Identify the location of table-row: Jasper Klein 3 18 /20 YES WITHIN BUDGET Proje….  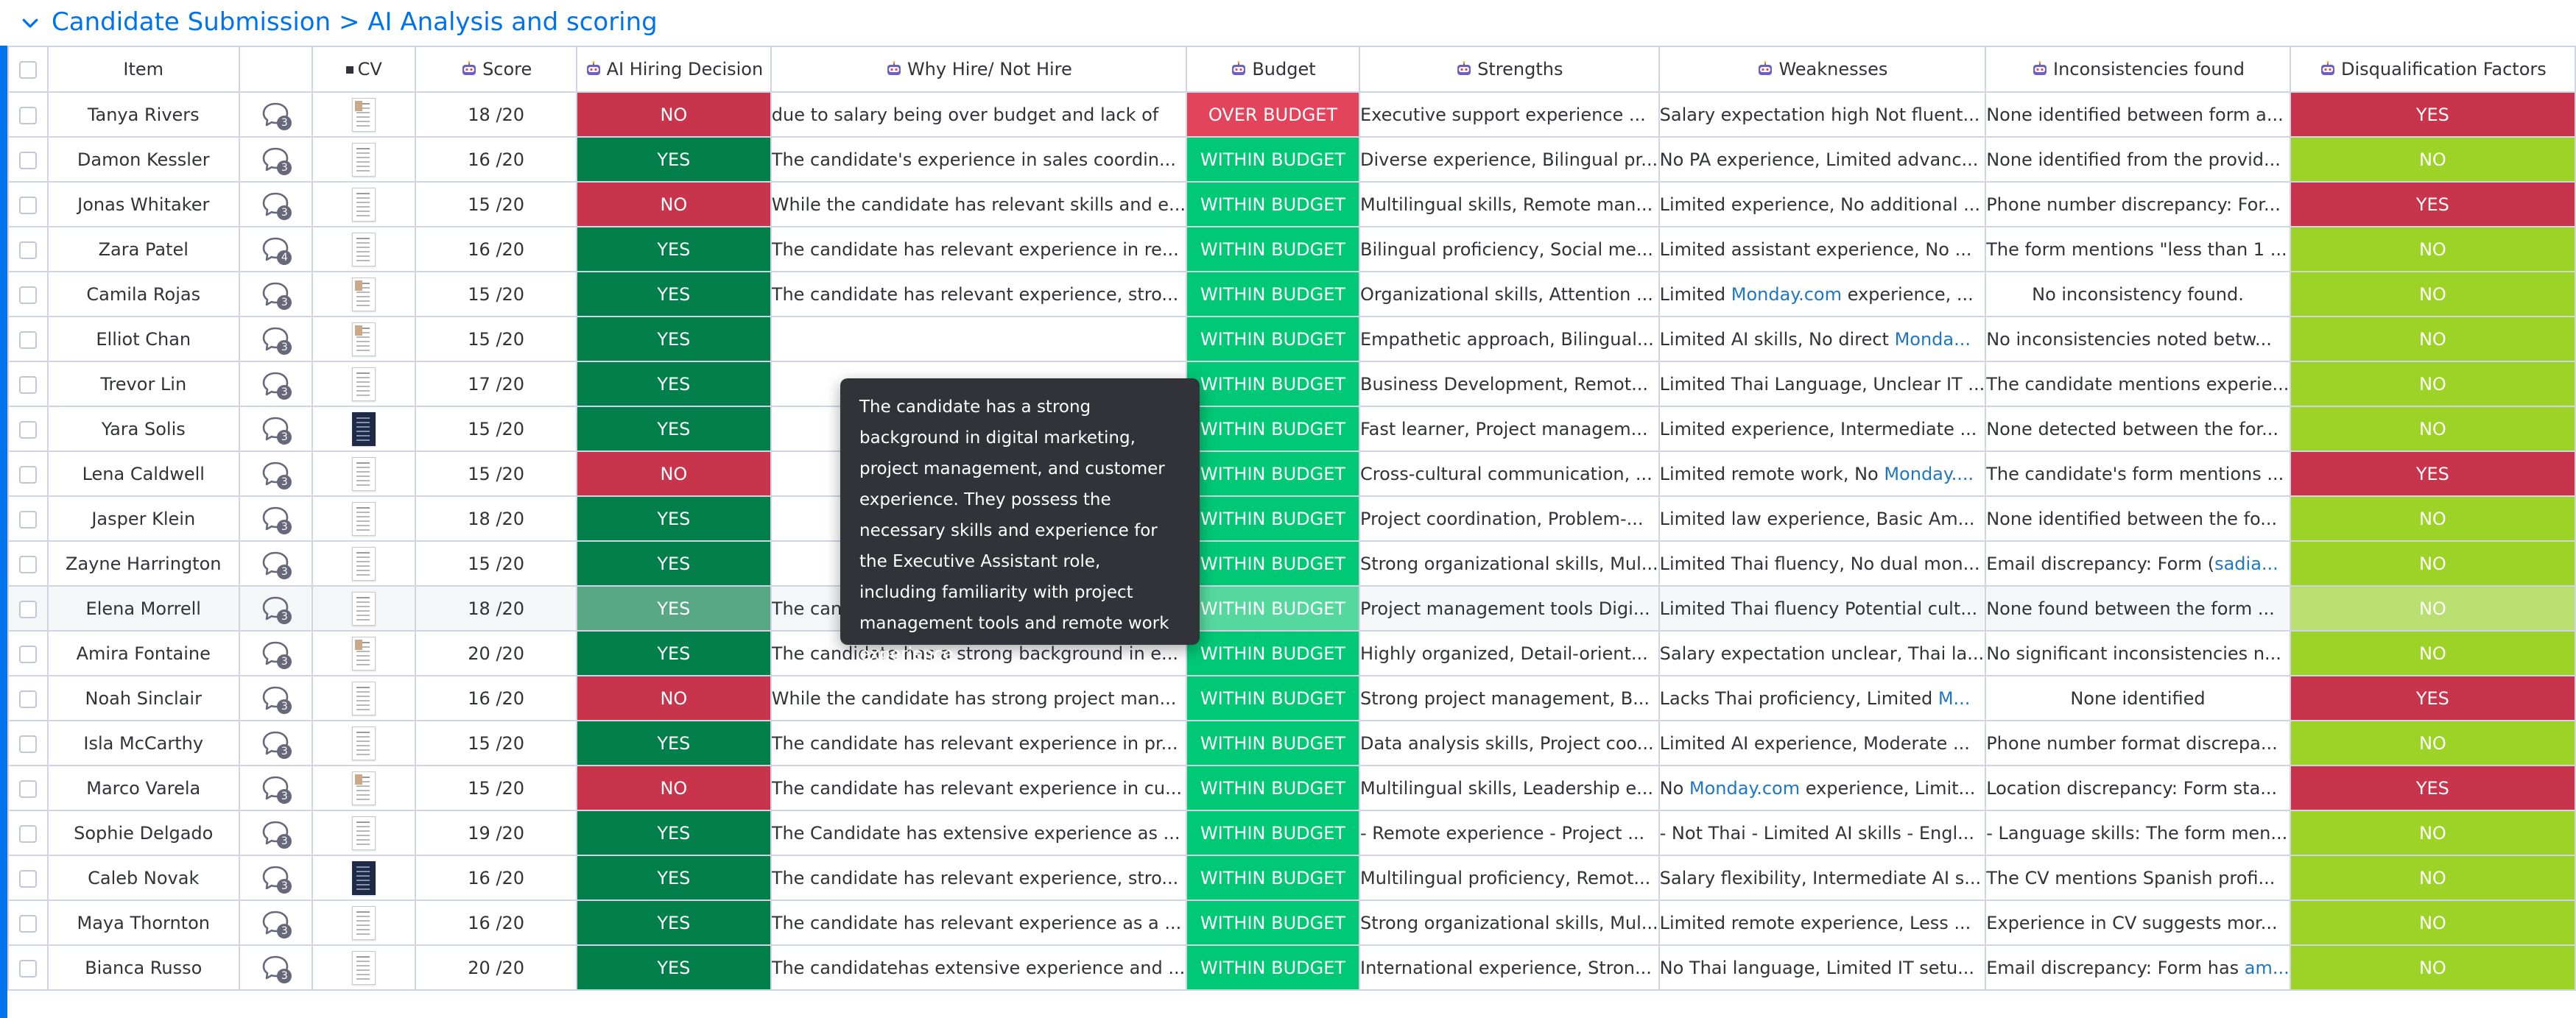
(1291, 518).